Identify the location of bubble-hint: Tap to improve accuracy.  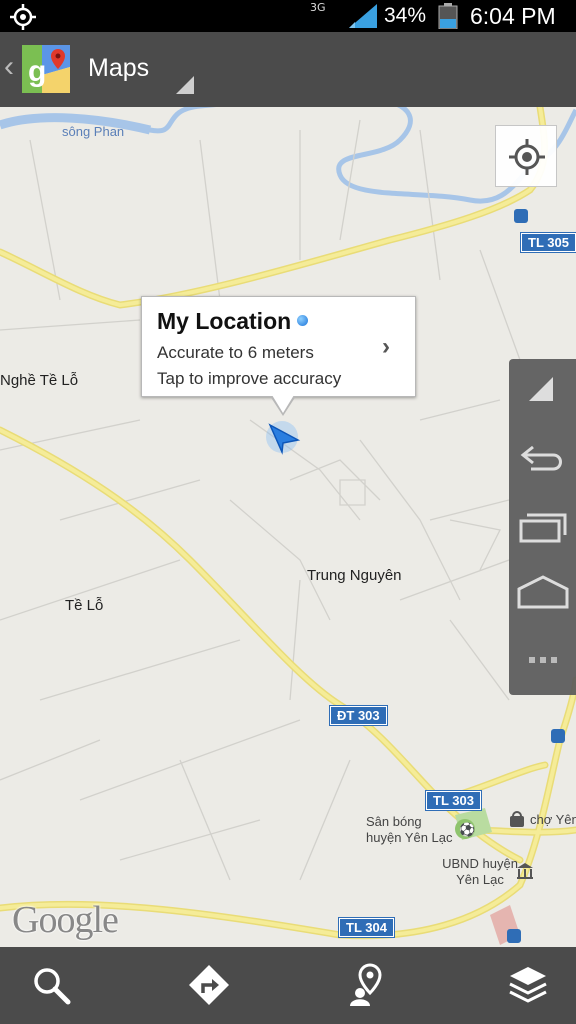
(249, 378).